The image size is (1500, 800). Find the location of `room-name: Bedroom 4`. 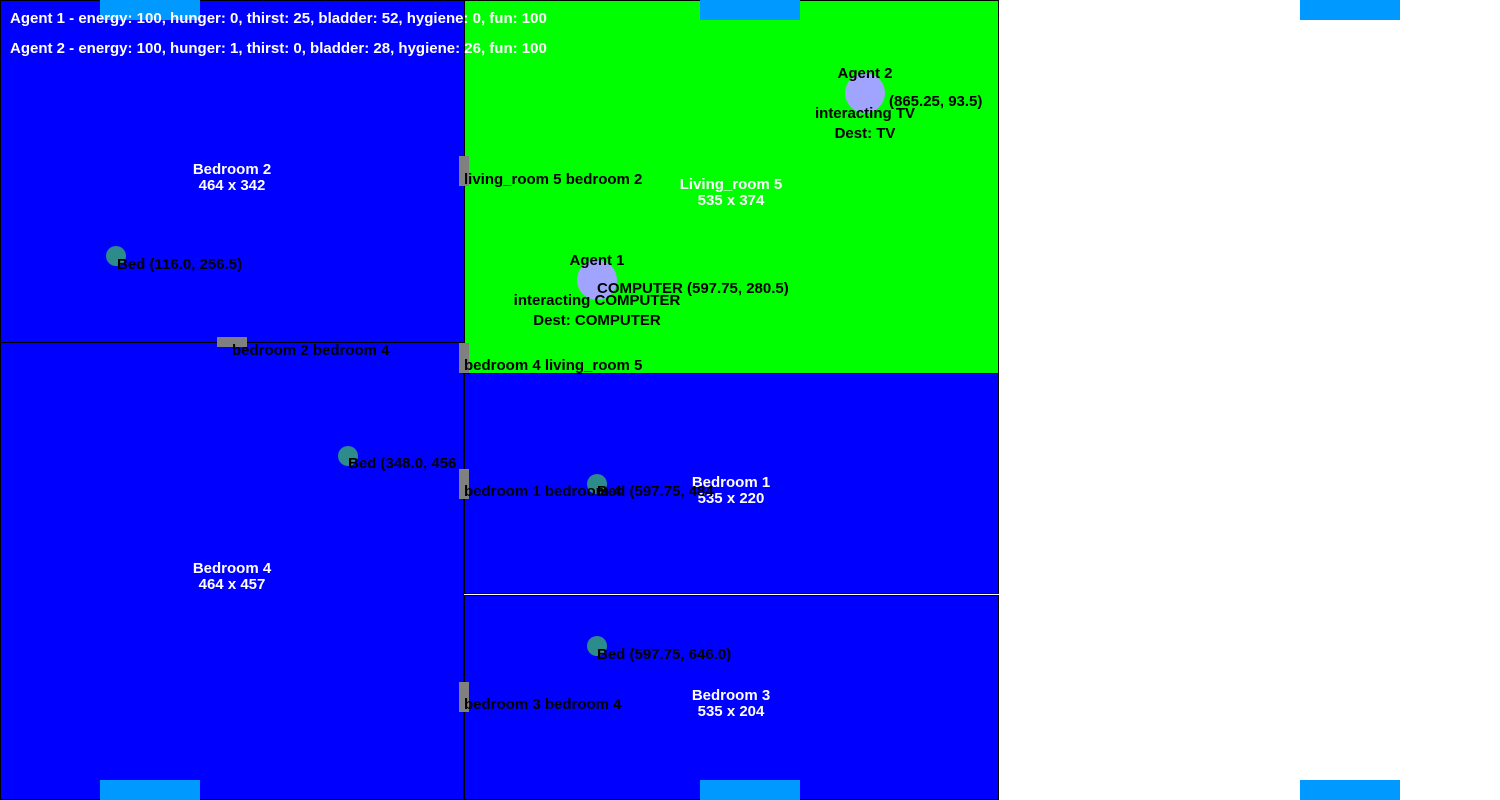

room-name: Bedroom 4 is located at coordinates (232, 568).